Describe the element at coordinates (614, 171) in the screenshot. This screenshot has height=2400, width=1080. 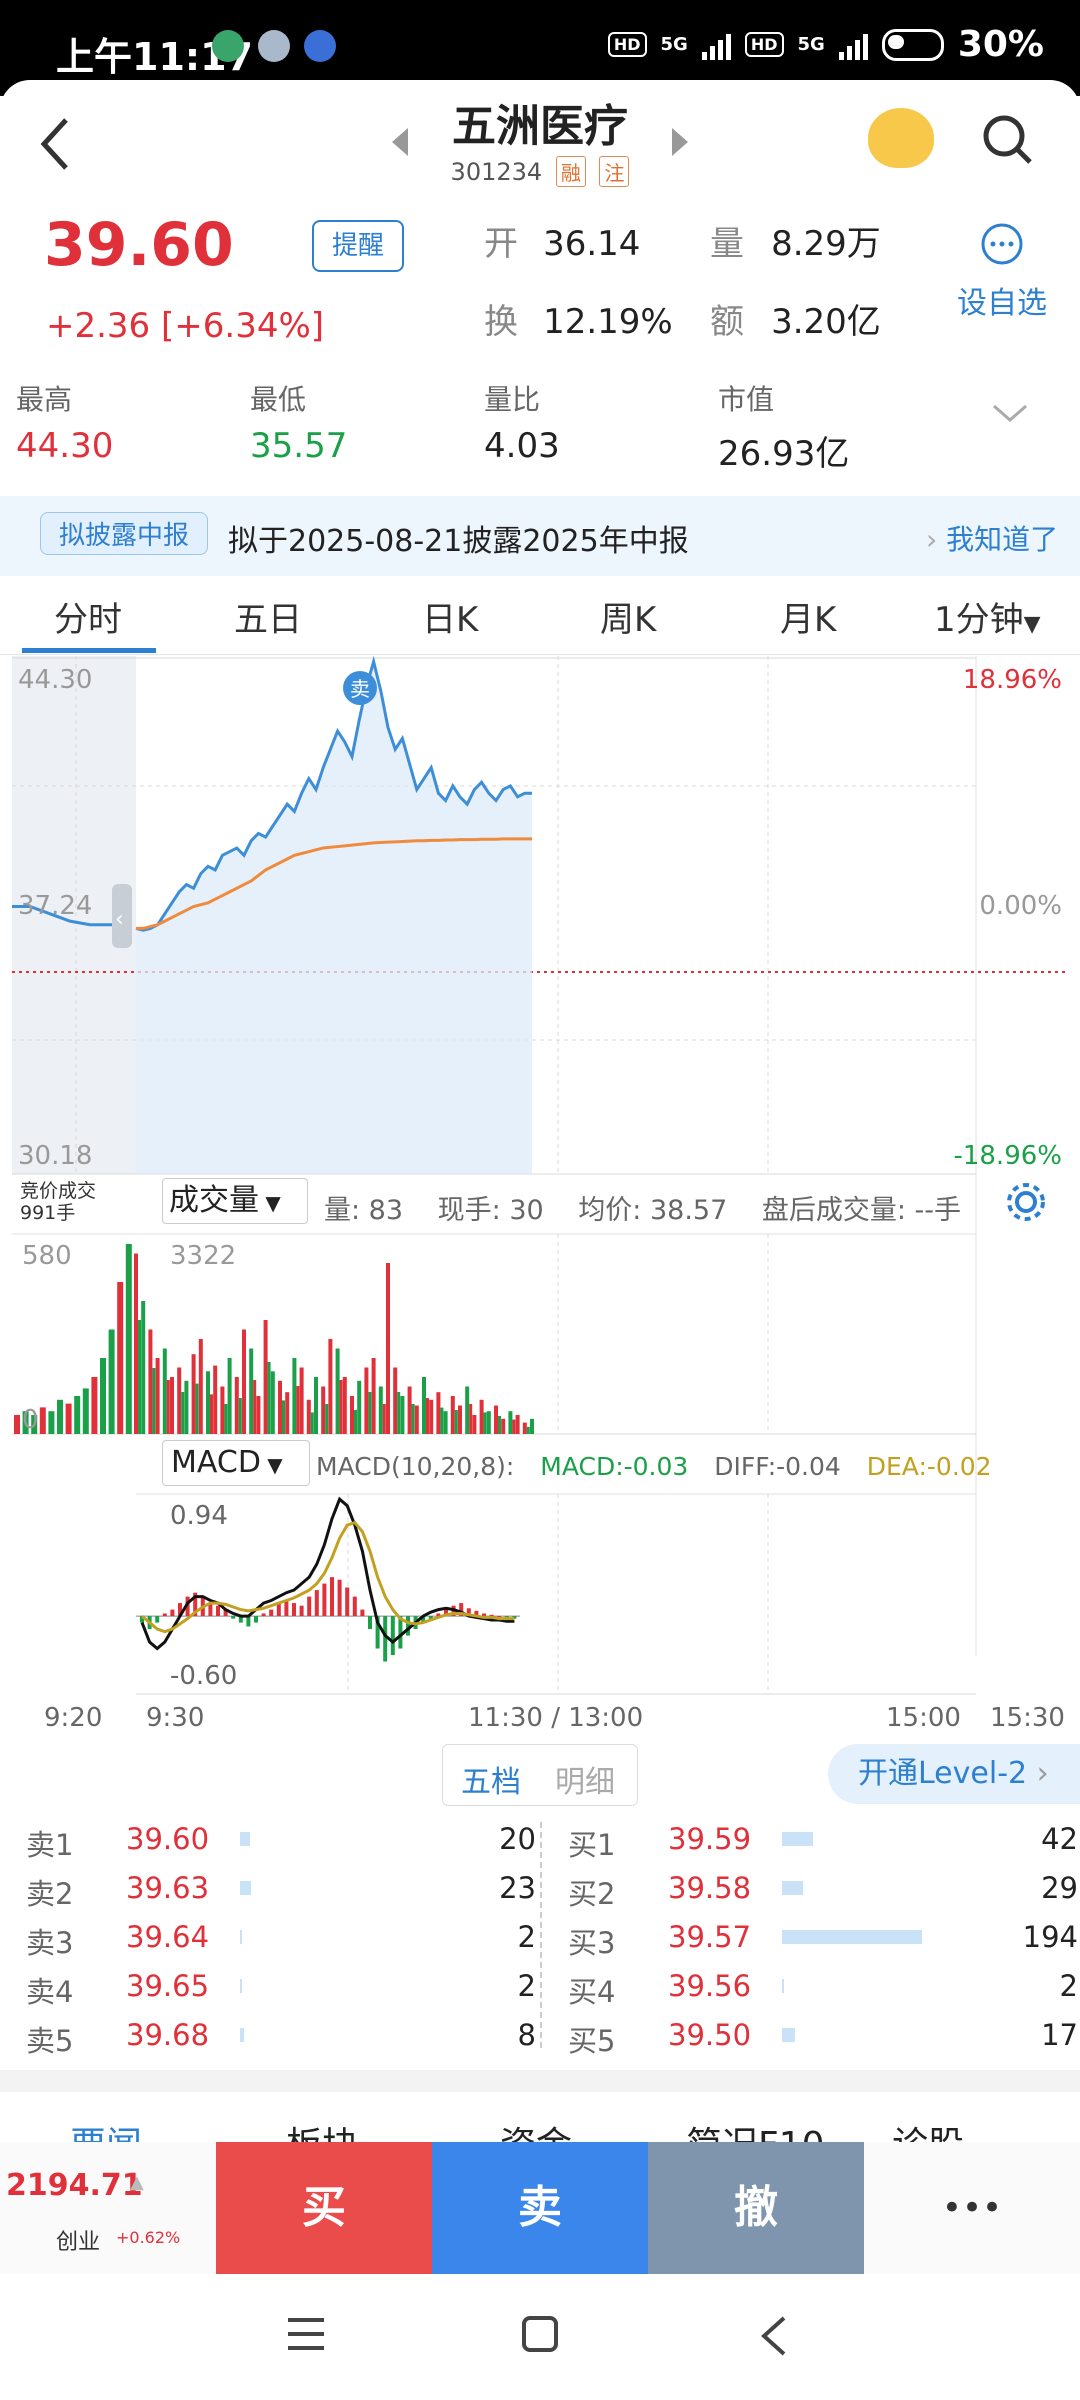
I see `note-tag: 注` at that location.